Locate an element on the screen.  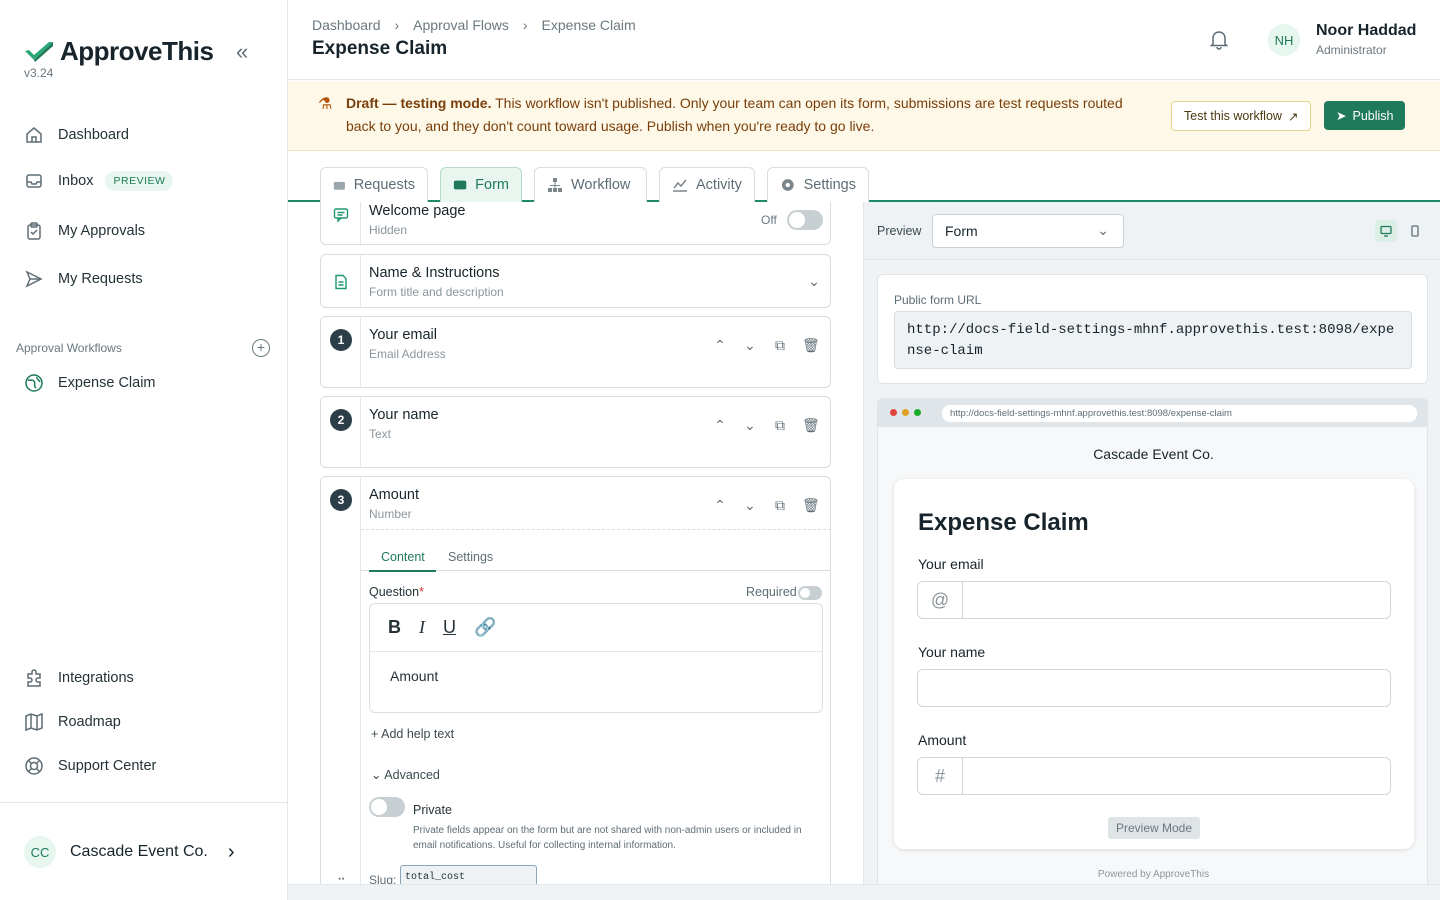
globe-icon is located at coordinates (34, 383).